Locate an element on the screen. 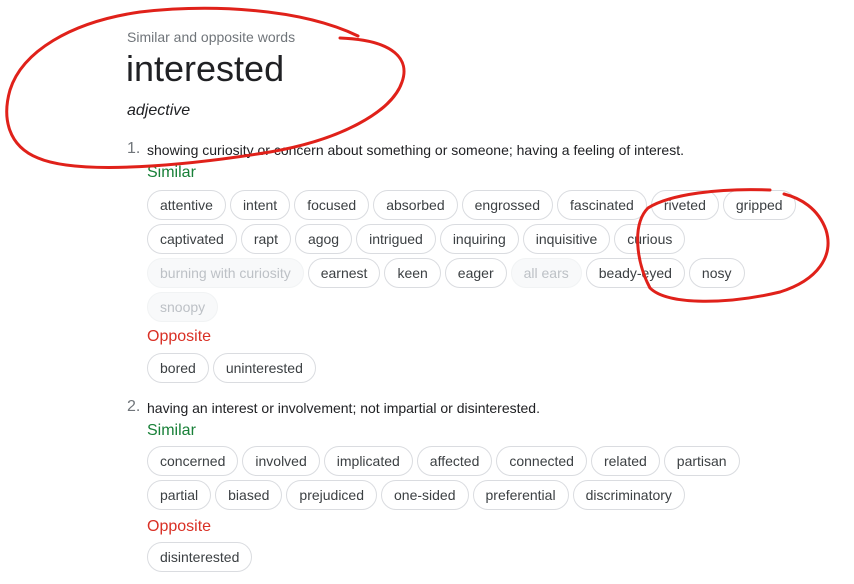 The image size is (854, 584). similar-word-chip: keen is located at coordinates (412, 273).